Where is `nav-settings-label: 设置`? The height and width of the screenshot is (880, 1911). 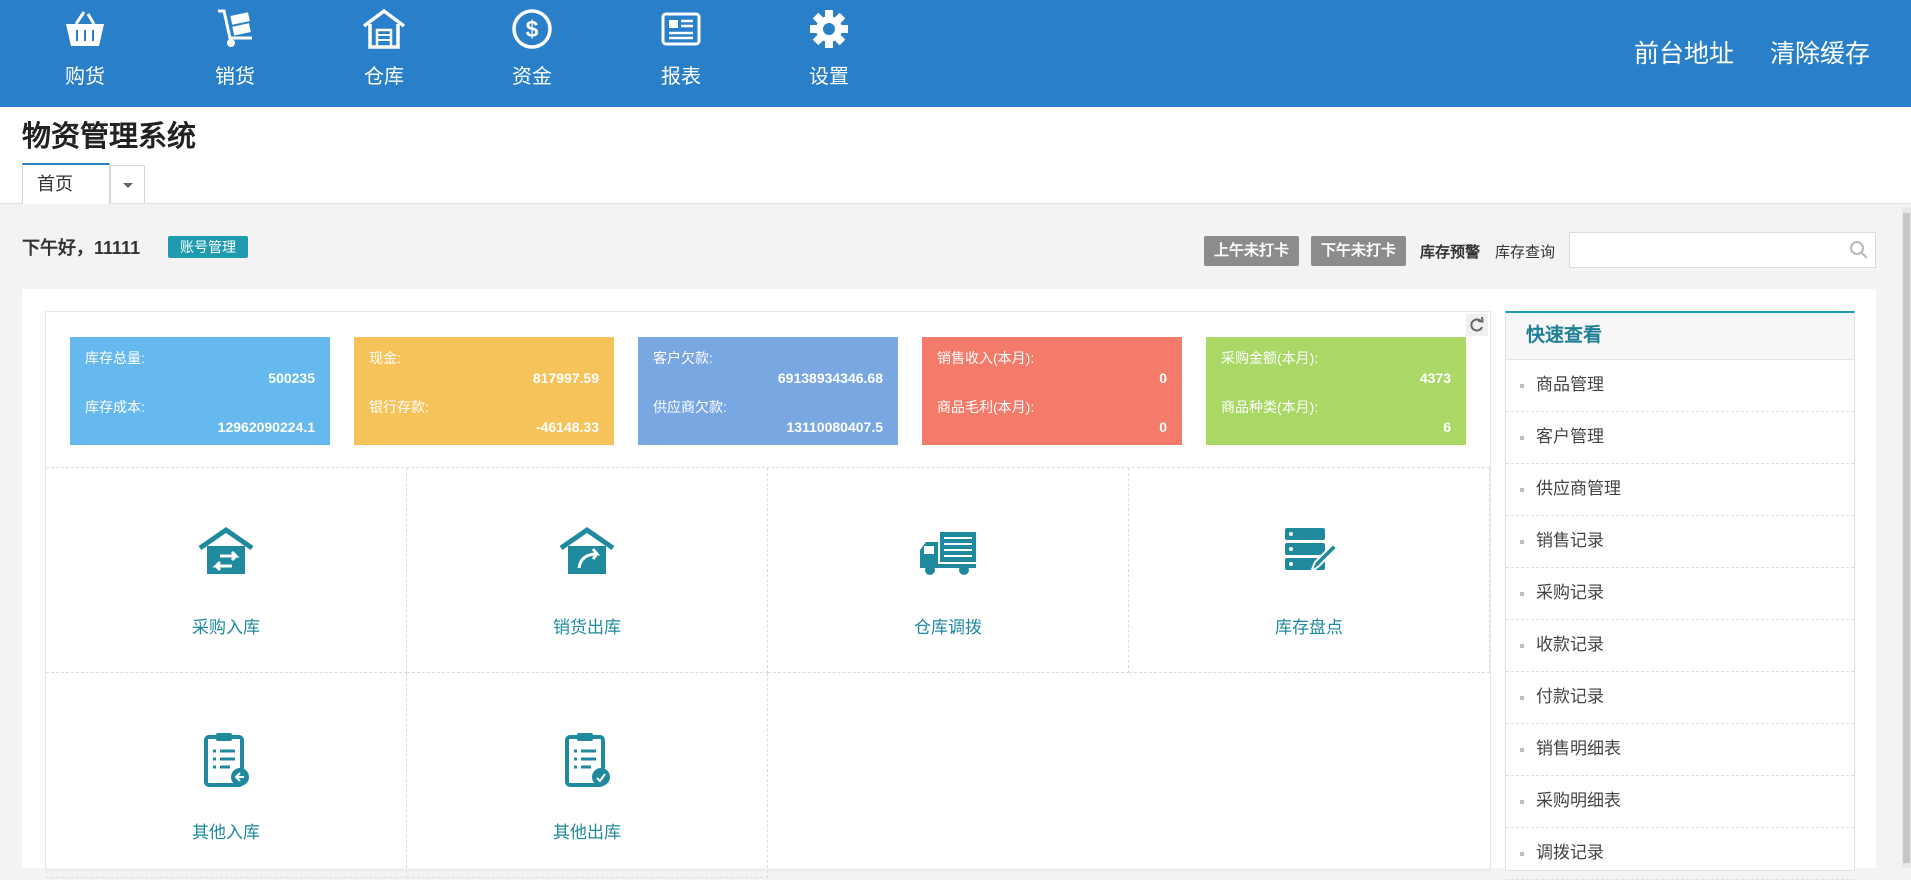 nav-settings-label: 设置 is located at coordinates (829, 77).